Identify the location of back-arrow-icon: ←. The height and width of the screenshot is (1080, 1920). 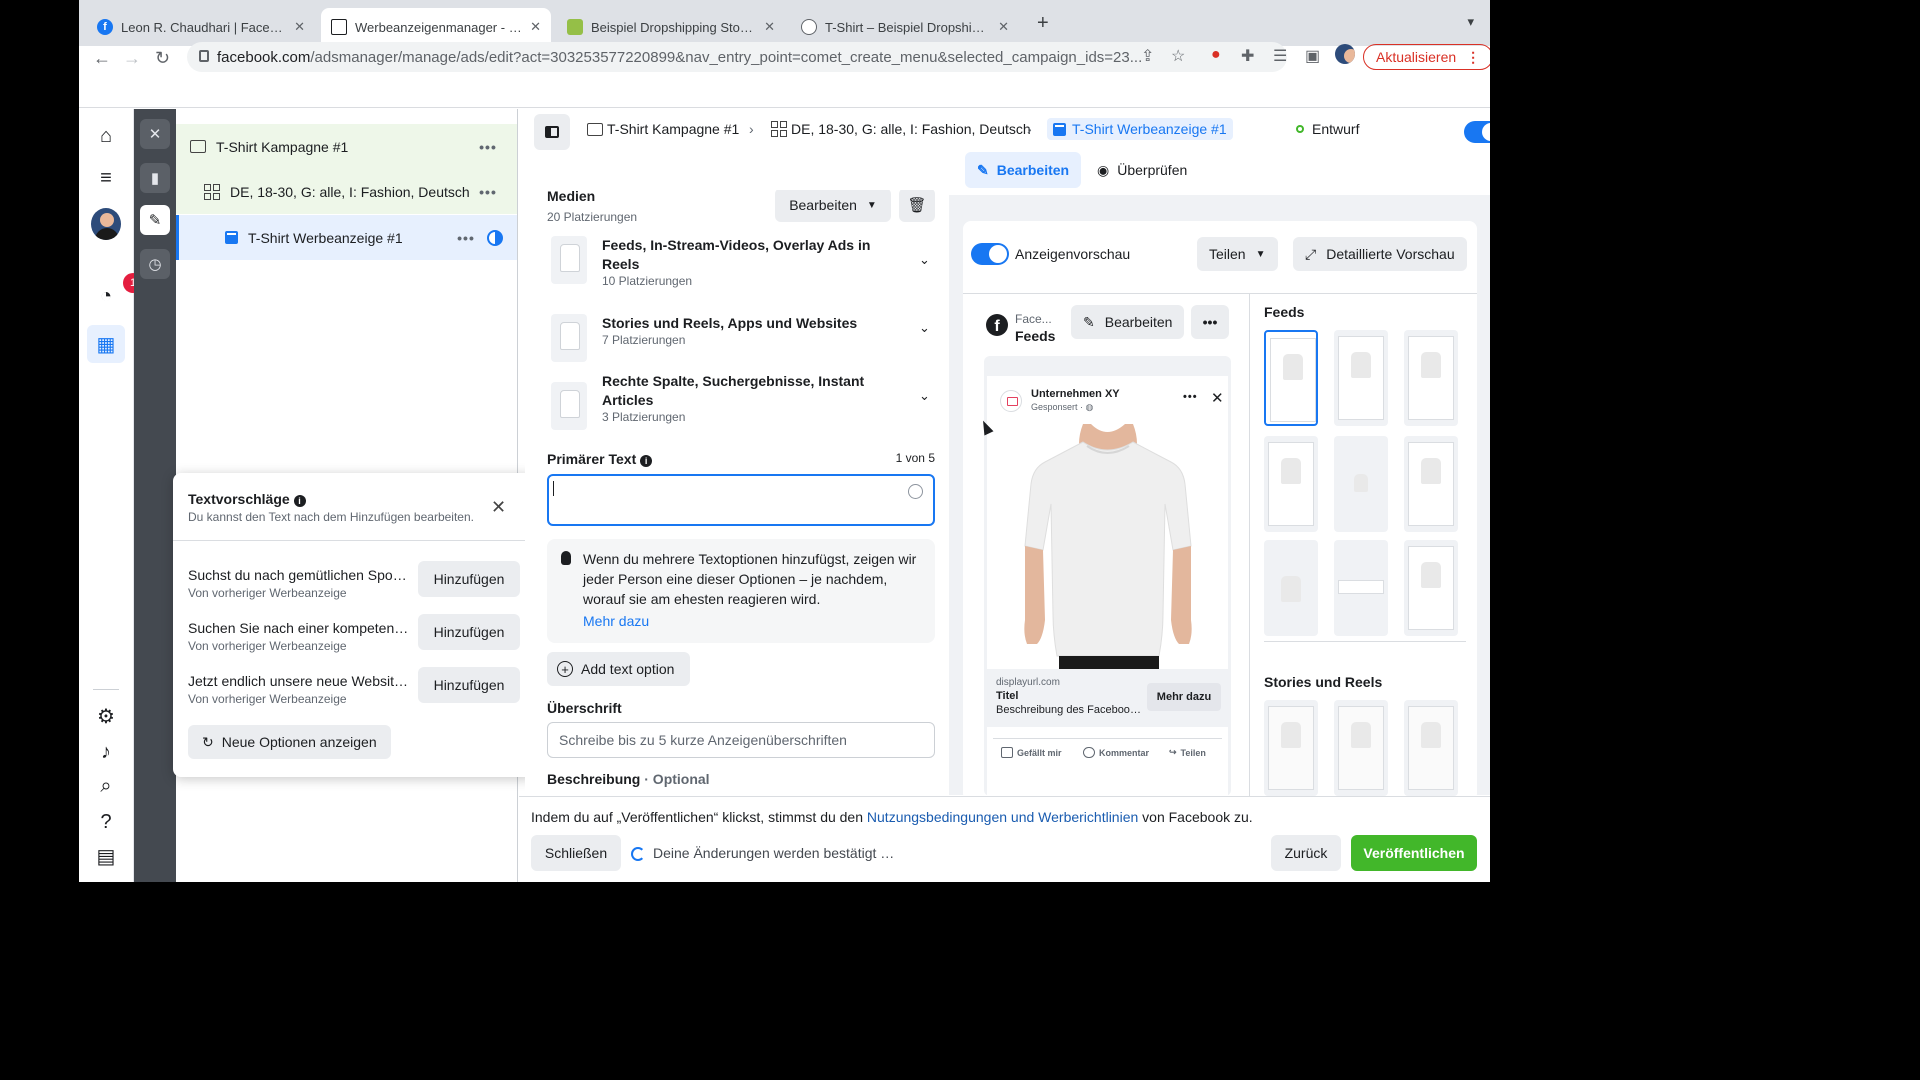
(102, 58).